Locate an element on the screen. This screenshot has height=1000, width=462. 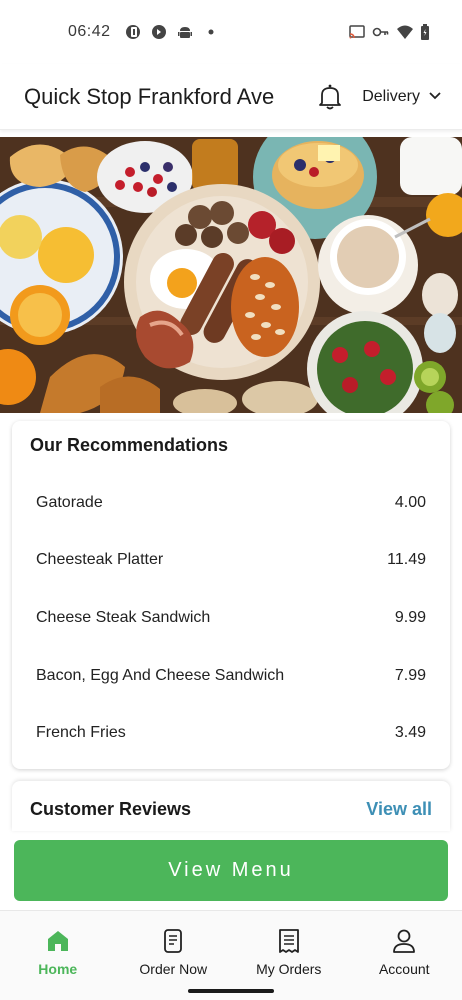
bottom-nav: Home Order Now My Orders Account is located at coordinates (231, 955).